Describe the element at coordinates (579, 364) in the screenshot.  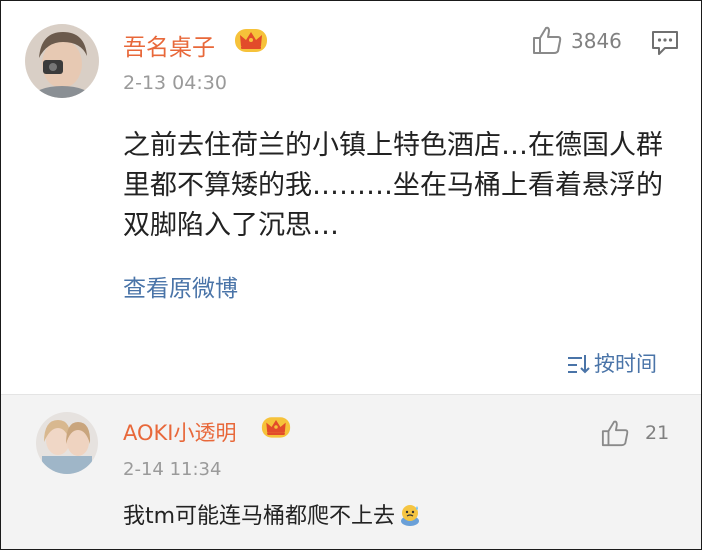
I see `sort-icon` at that location.